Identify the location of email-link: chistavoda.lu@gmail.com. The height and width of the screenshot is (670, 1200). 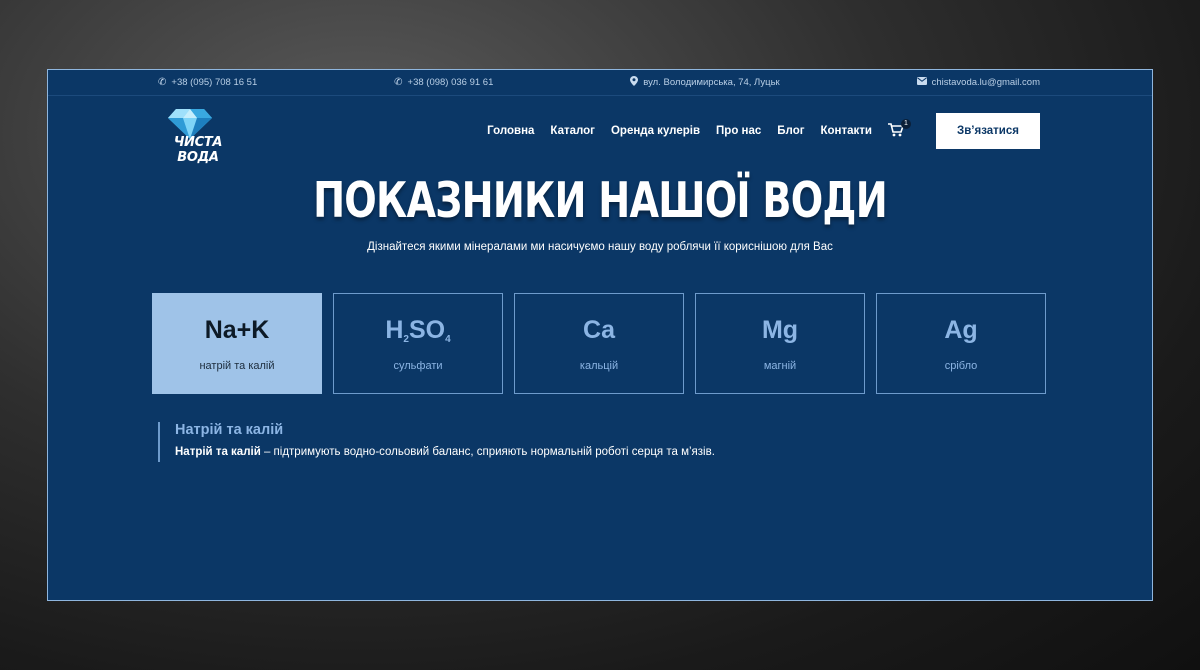
(978, 82).